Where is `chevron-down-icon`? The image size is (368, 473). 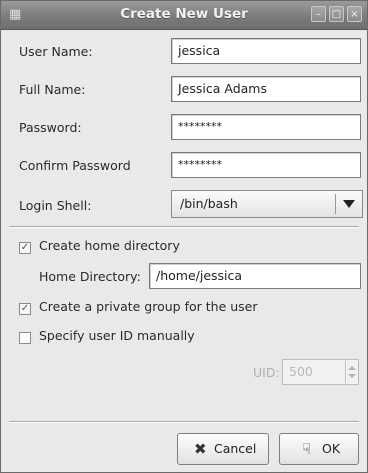
chevron-down-icon is located at coordinates (349, 204).